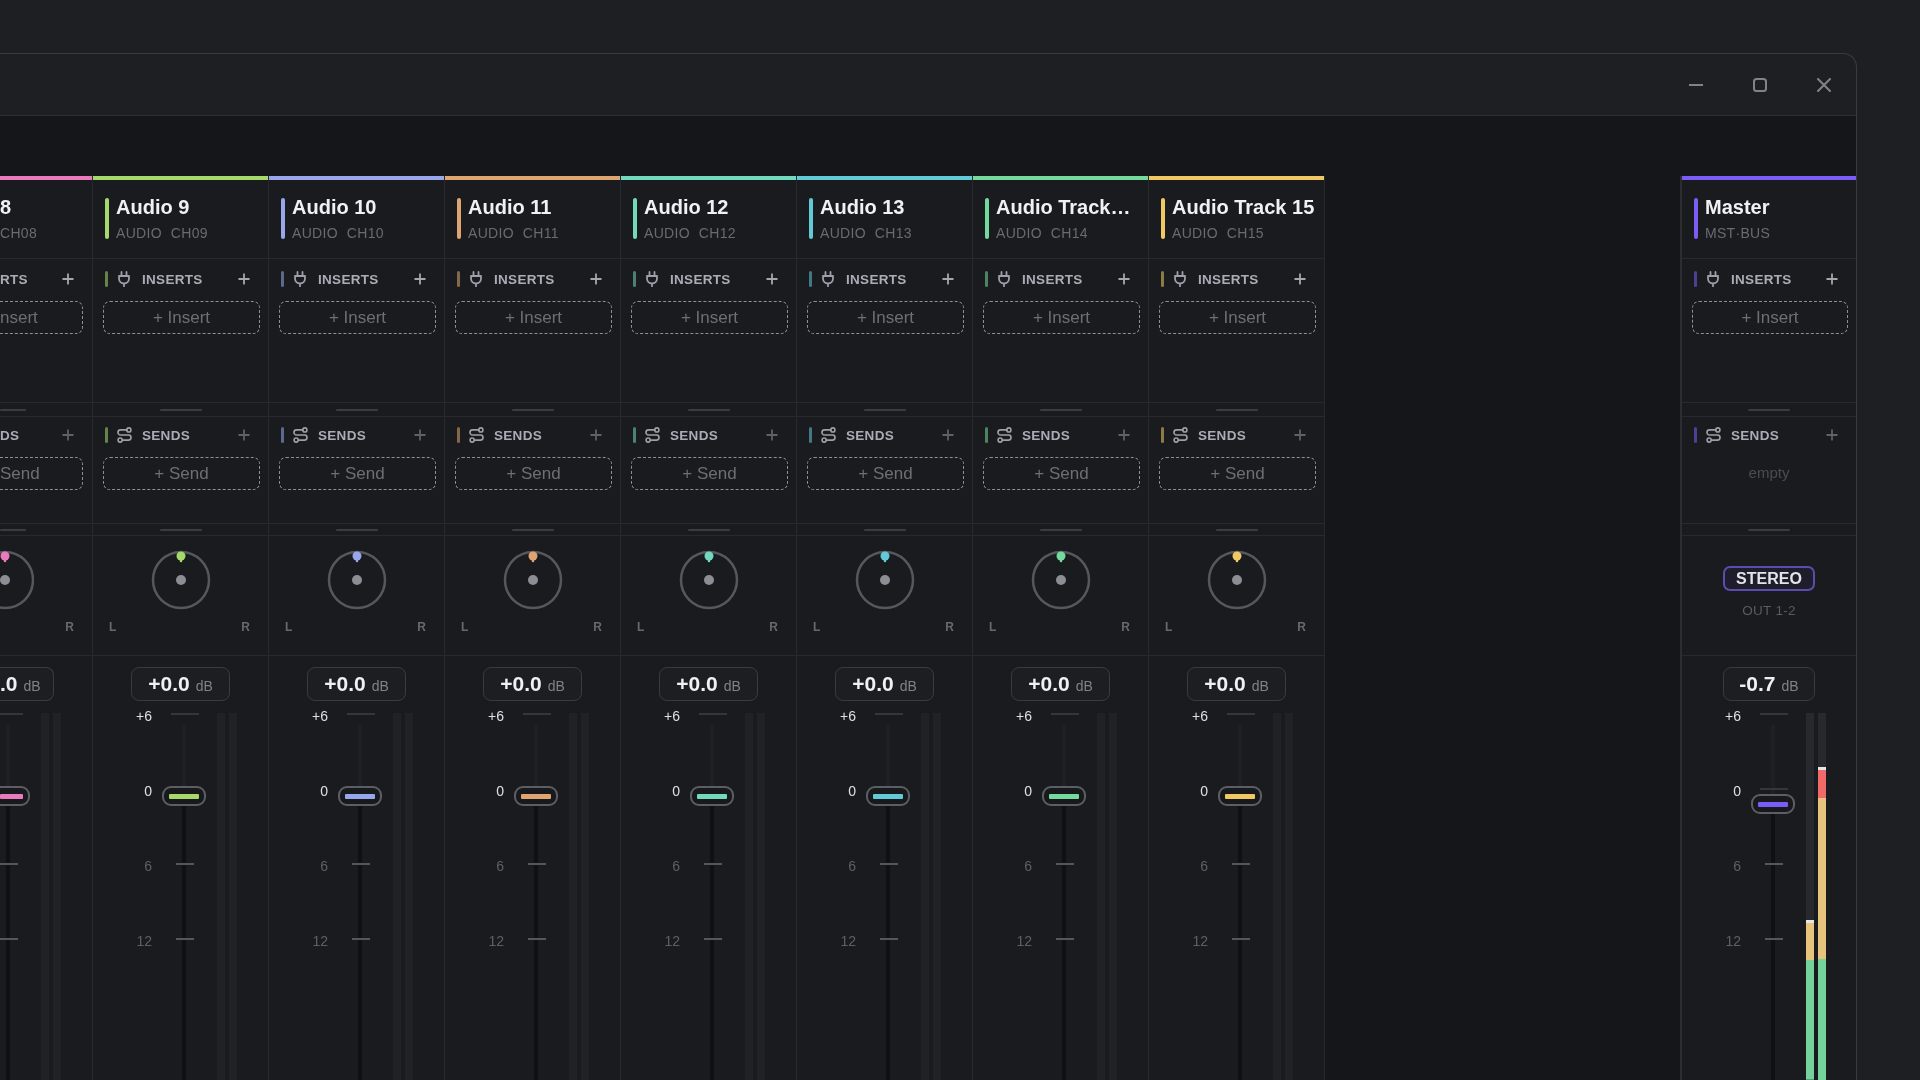 Image resolution: width=1920 pixels, height=1080 pixels. I want to click on channel-name: Audio Track 15, so click(1243, 207).